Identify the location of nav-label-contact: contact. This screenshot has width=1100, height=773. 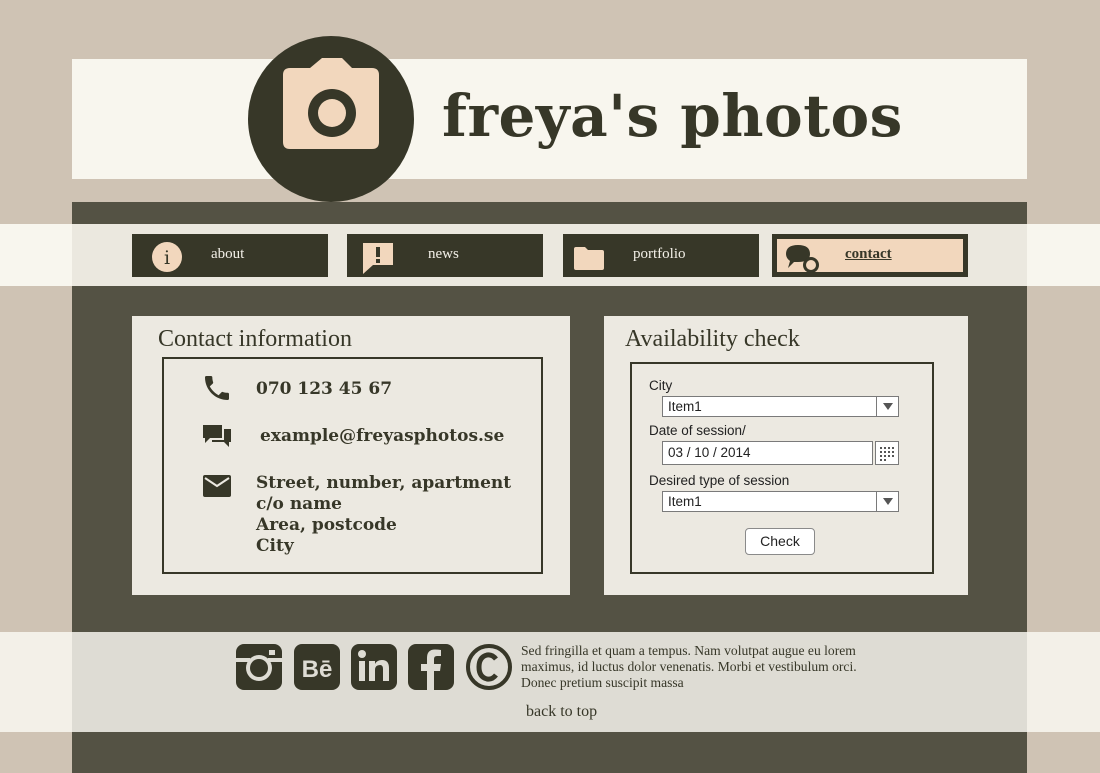
(868, 254).